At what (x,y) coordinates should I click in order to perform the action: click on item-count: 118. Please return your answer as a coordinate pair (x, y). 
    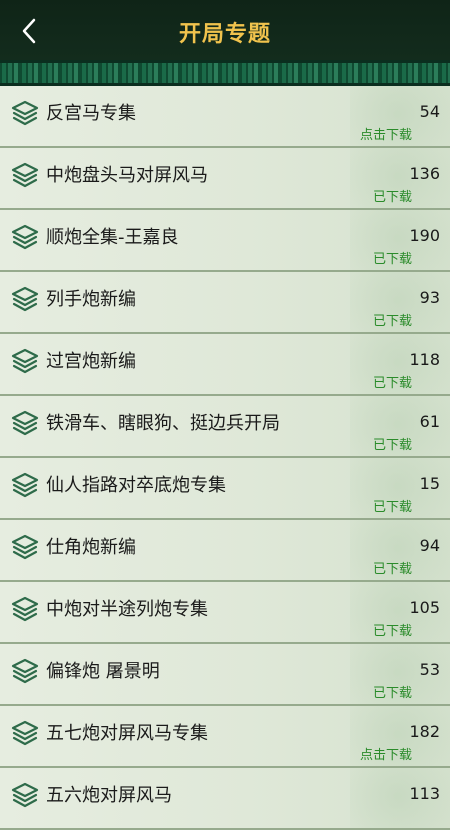
    Looking at the image, I should click on (424, 359).